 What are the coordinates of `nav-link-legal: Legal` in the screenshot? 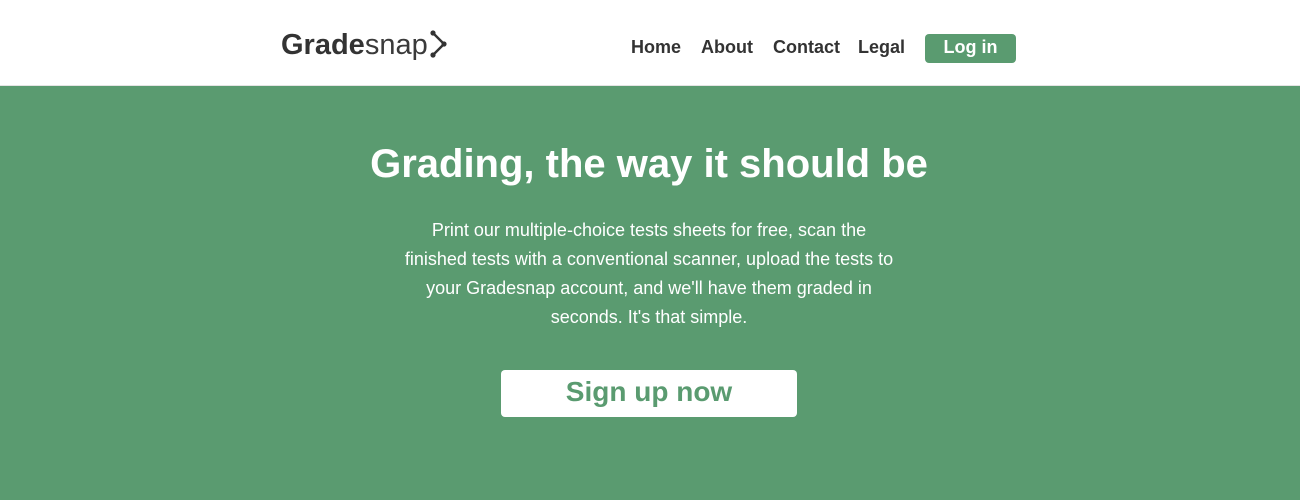 It's located at (881, 47).